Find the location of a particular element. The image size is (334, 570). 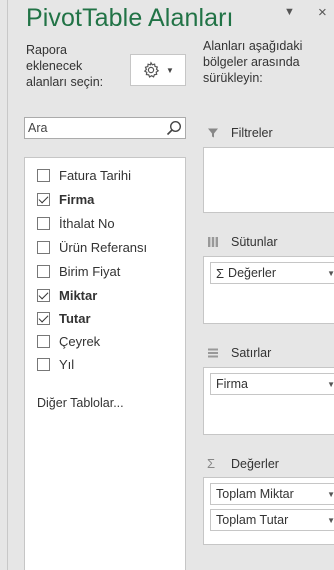

field-item-ithalat-no: İthalat No is located at coordinates (76, 223).